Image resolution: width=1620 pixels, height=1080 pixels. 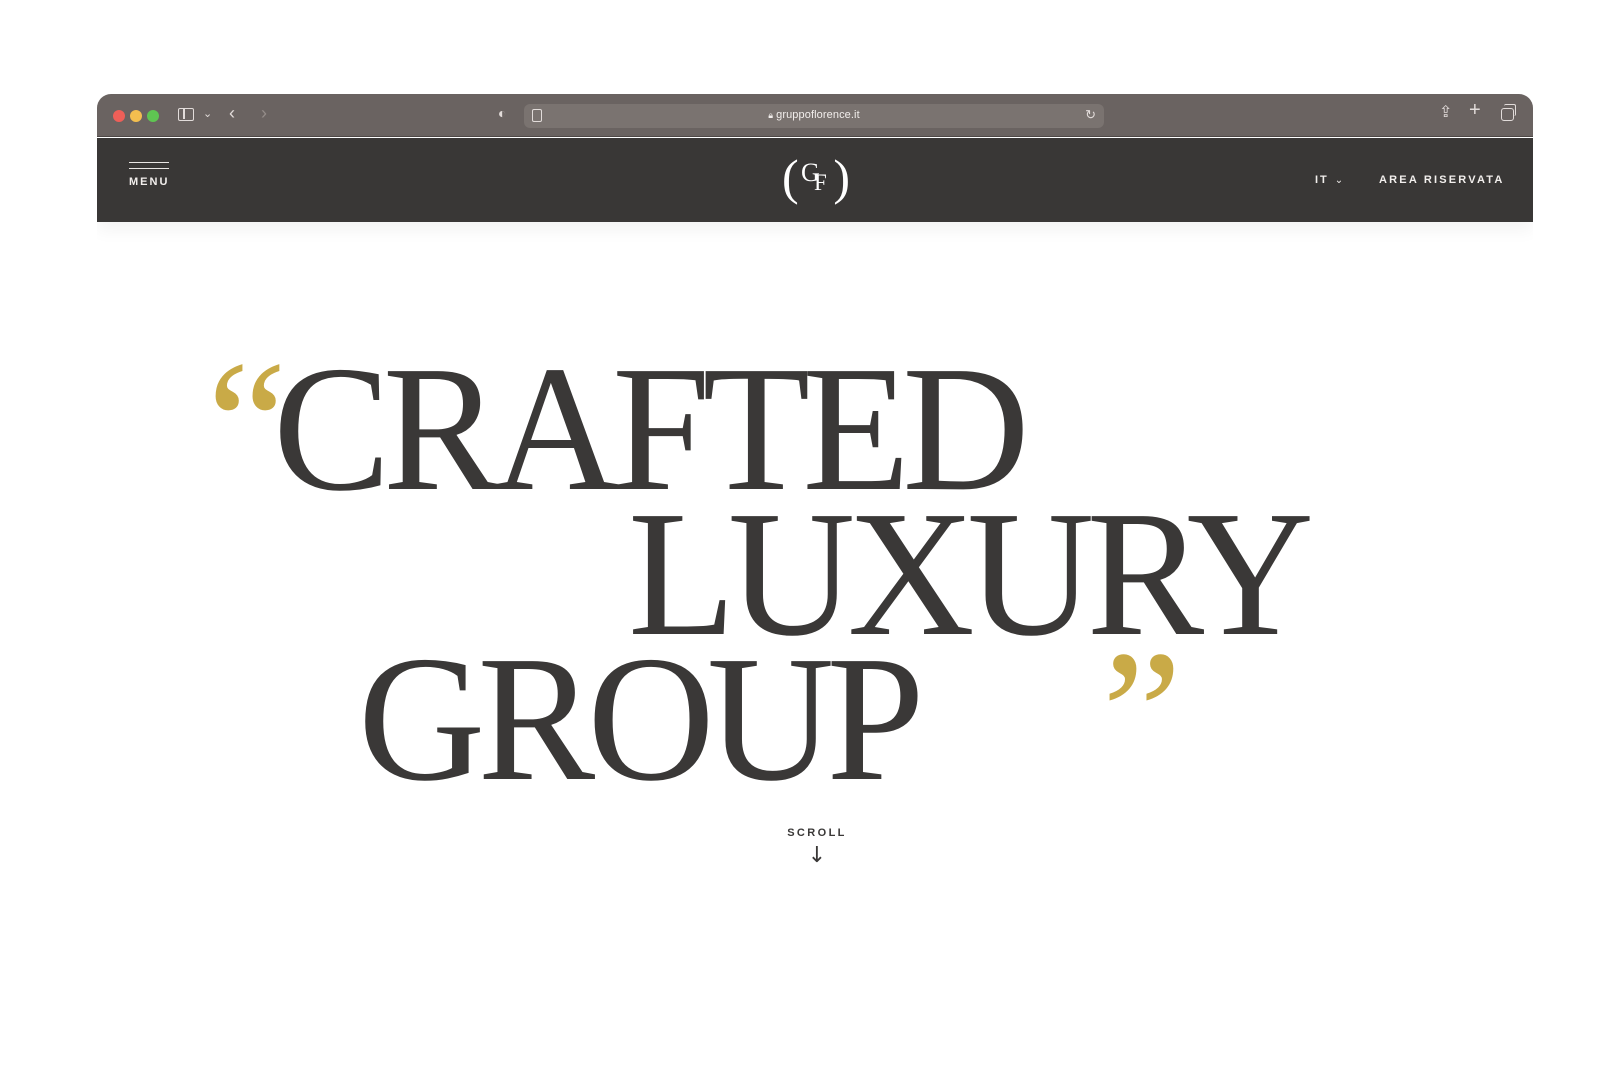 What do you see at coordinates (1508, 112) in the screenshot?
I see `tabs-overview-icon` at bounding box center [1508, 112].